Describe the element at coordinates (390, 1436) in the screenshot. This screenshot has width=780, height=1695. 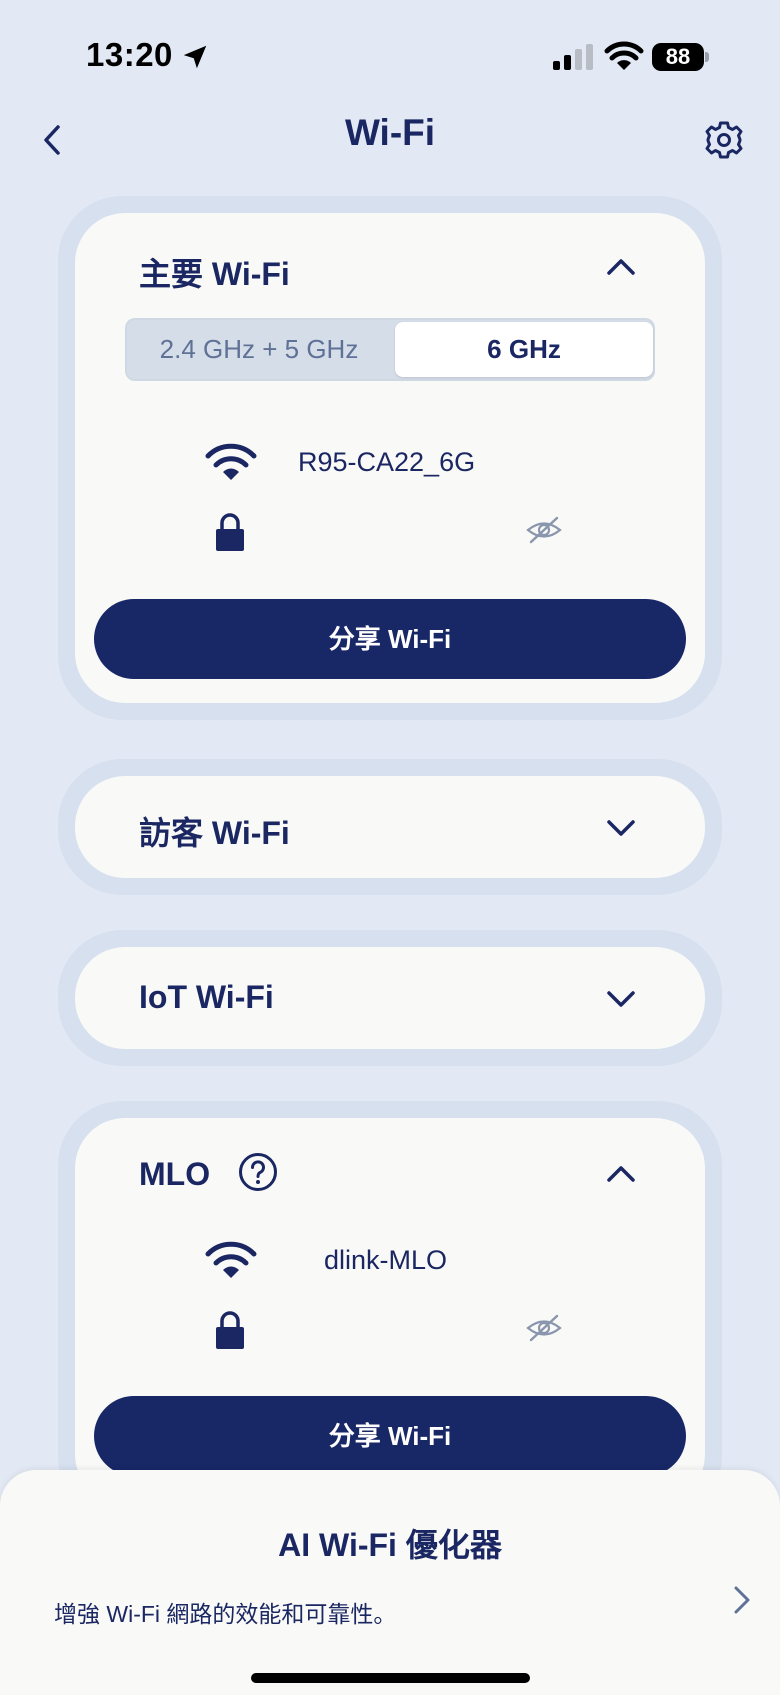
I see `mlo-share-wifi-button: 分享 Wi-Fi` at that location.